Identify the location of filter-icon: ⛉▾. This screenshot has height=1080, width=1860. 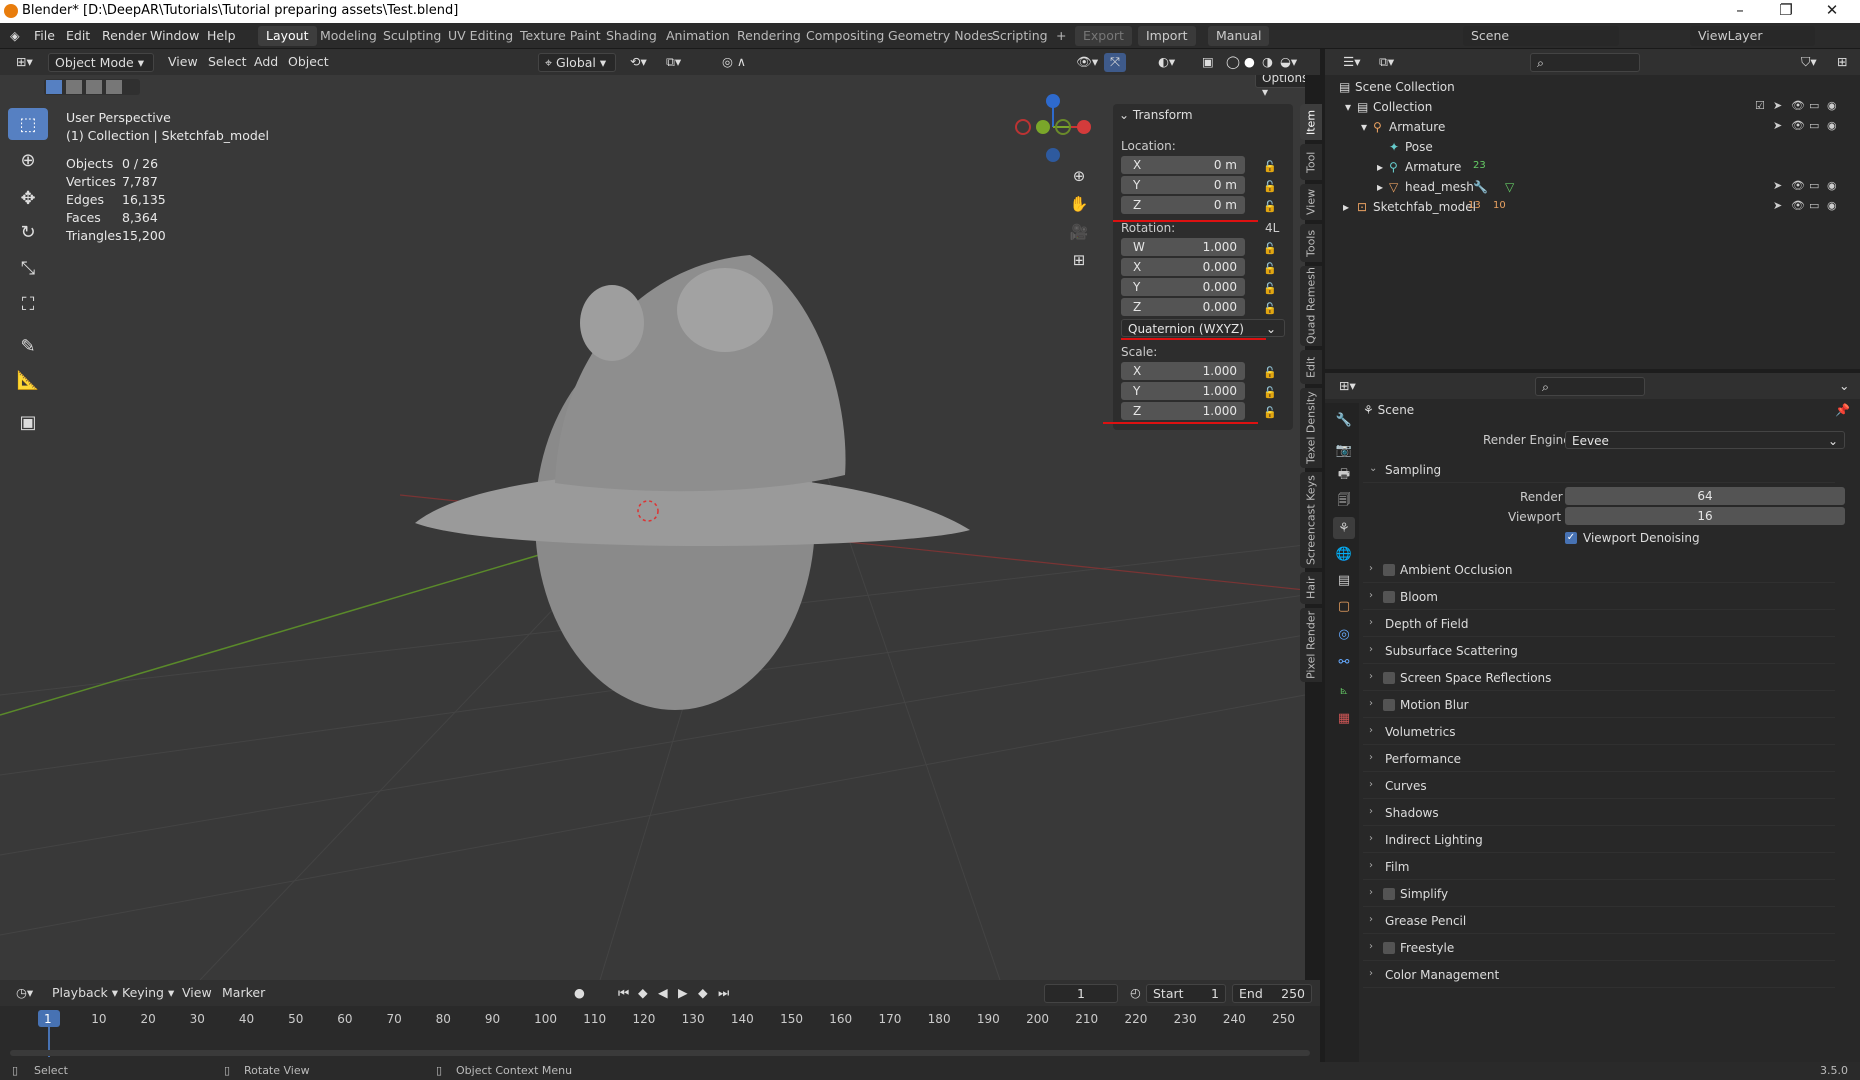
(1809, 62).